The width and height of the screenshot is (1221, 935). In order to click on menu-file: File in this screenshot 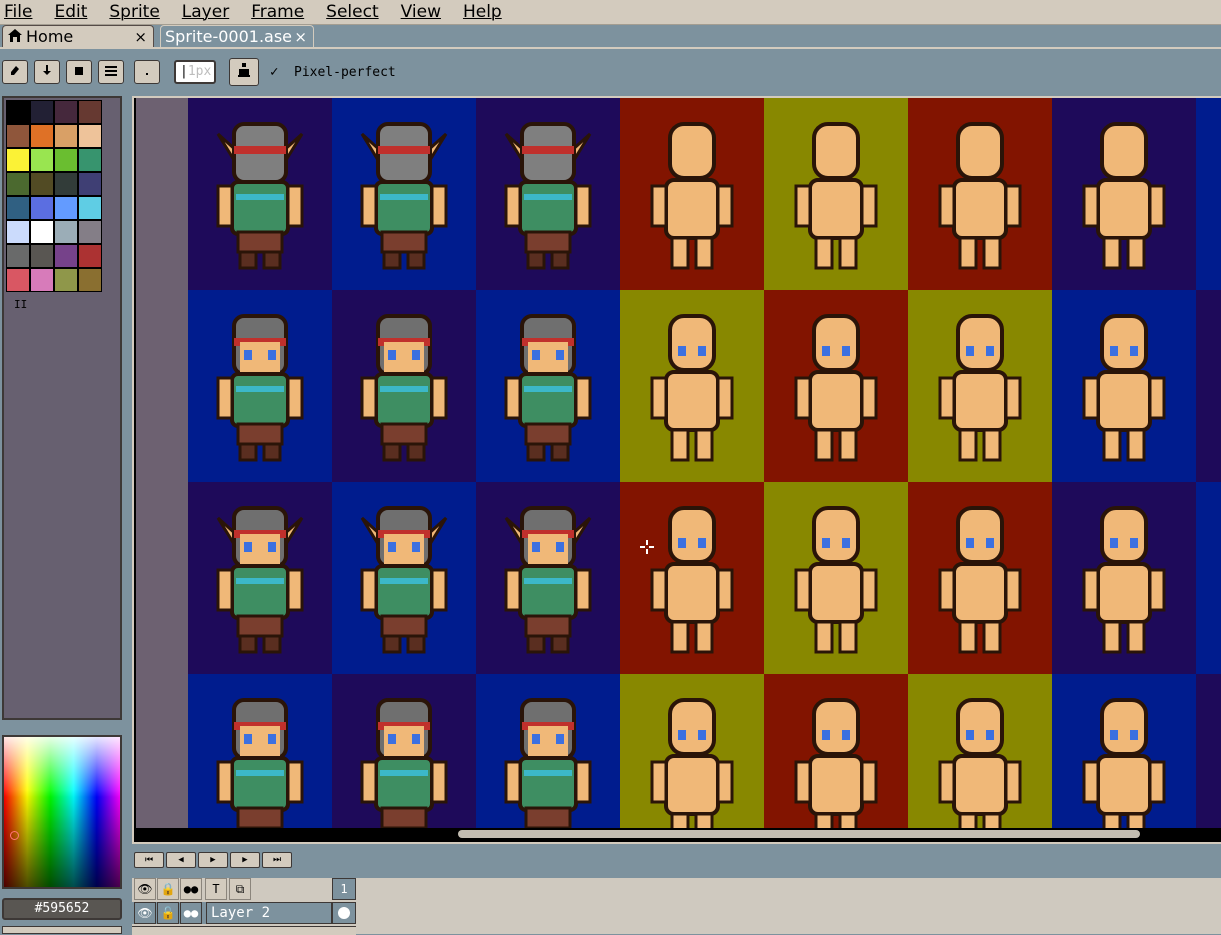, I will do `click(18, 12)`.